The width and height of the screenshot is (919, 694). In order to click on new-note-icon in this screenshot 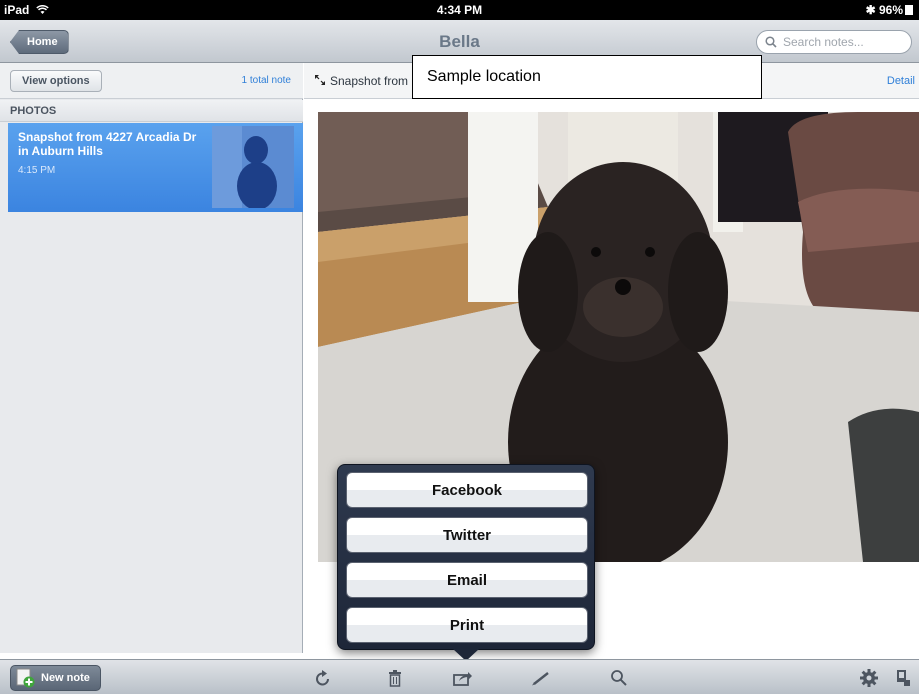, I will do `click(25, 678)`.